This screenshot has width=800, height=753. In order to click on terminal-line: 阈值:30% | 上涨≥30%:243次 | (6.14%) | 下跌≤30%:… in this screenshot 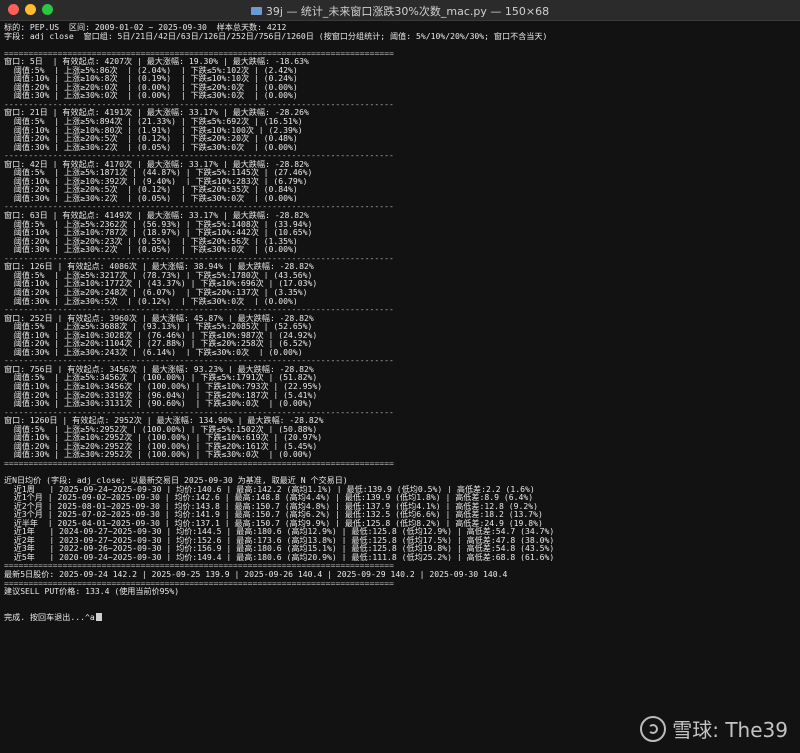, I will do `click(153, 352)`.